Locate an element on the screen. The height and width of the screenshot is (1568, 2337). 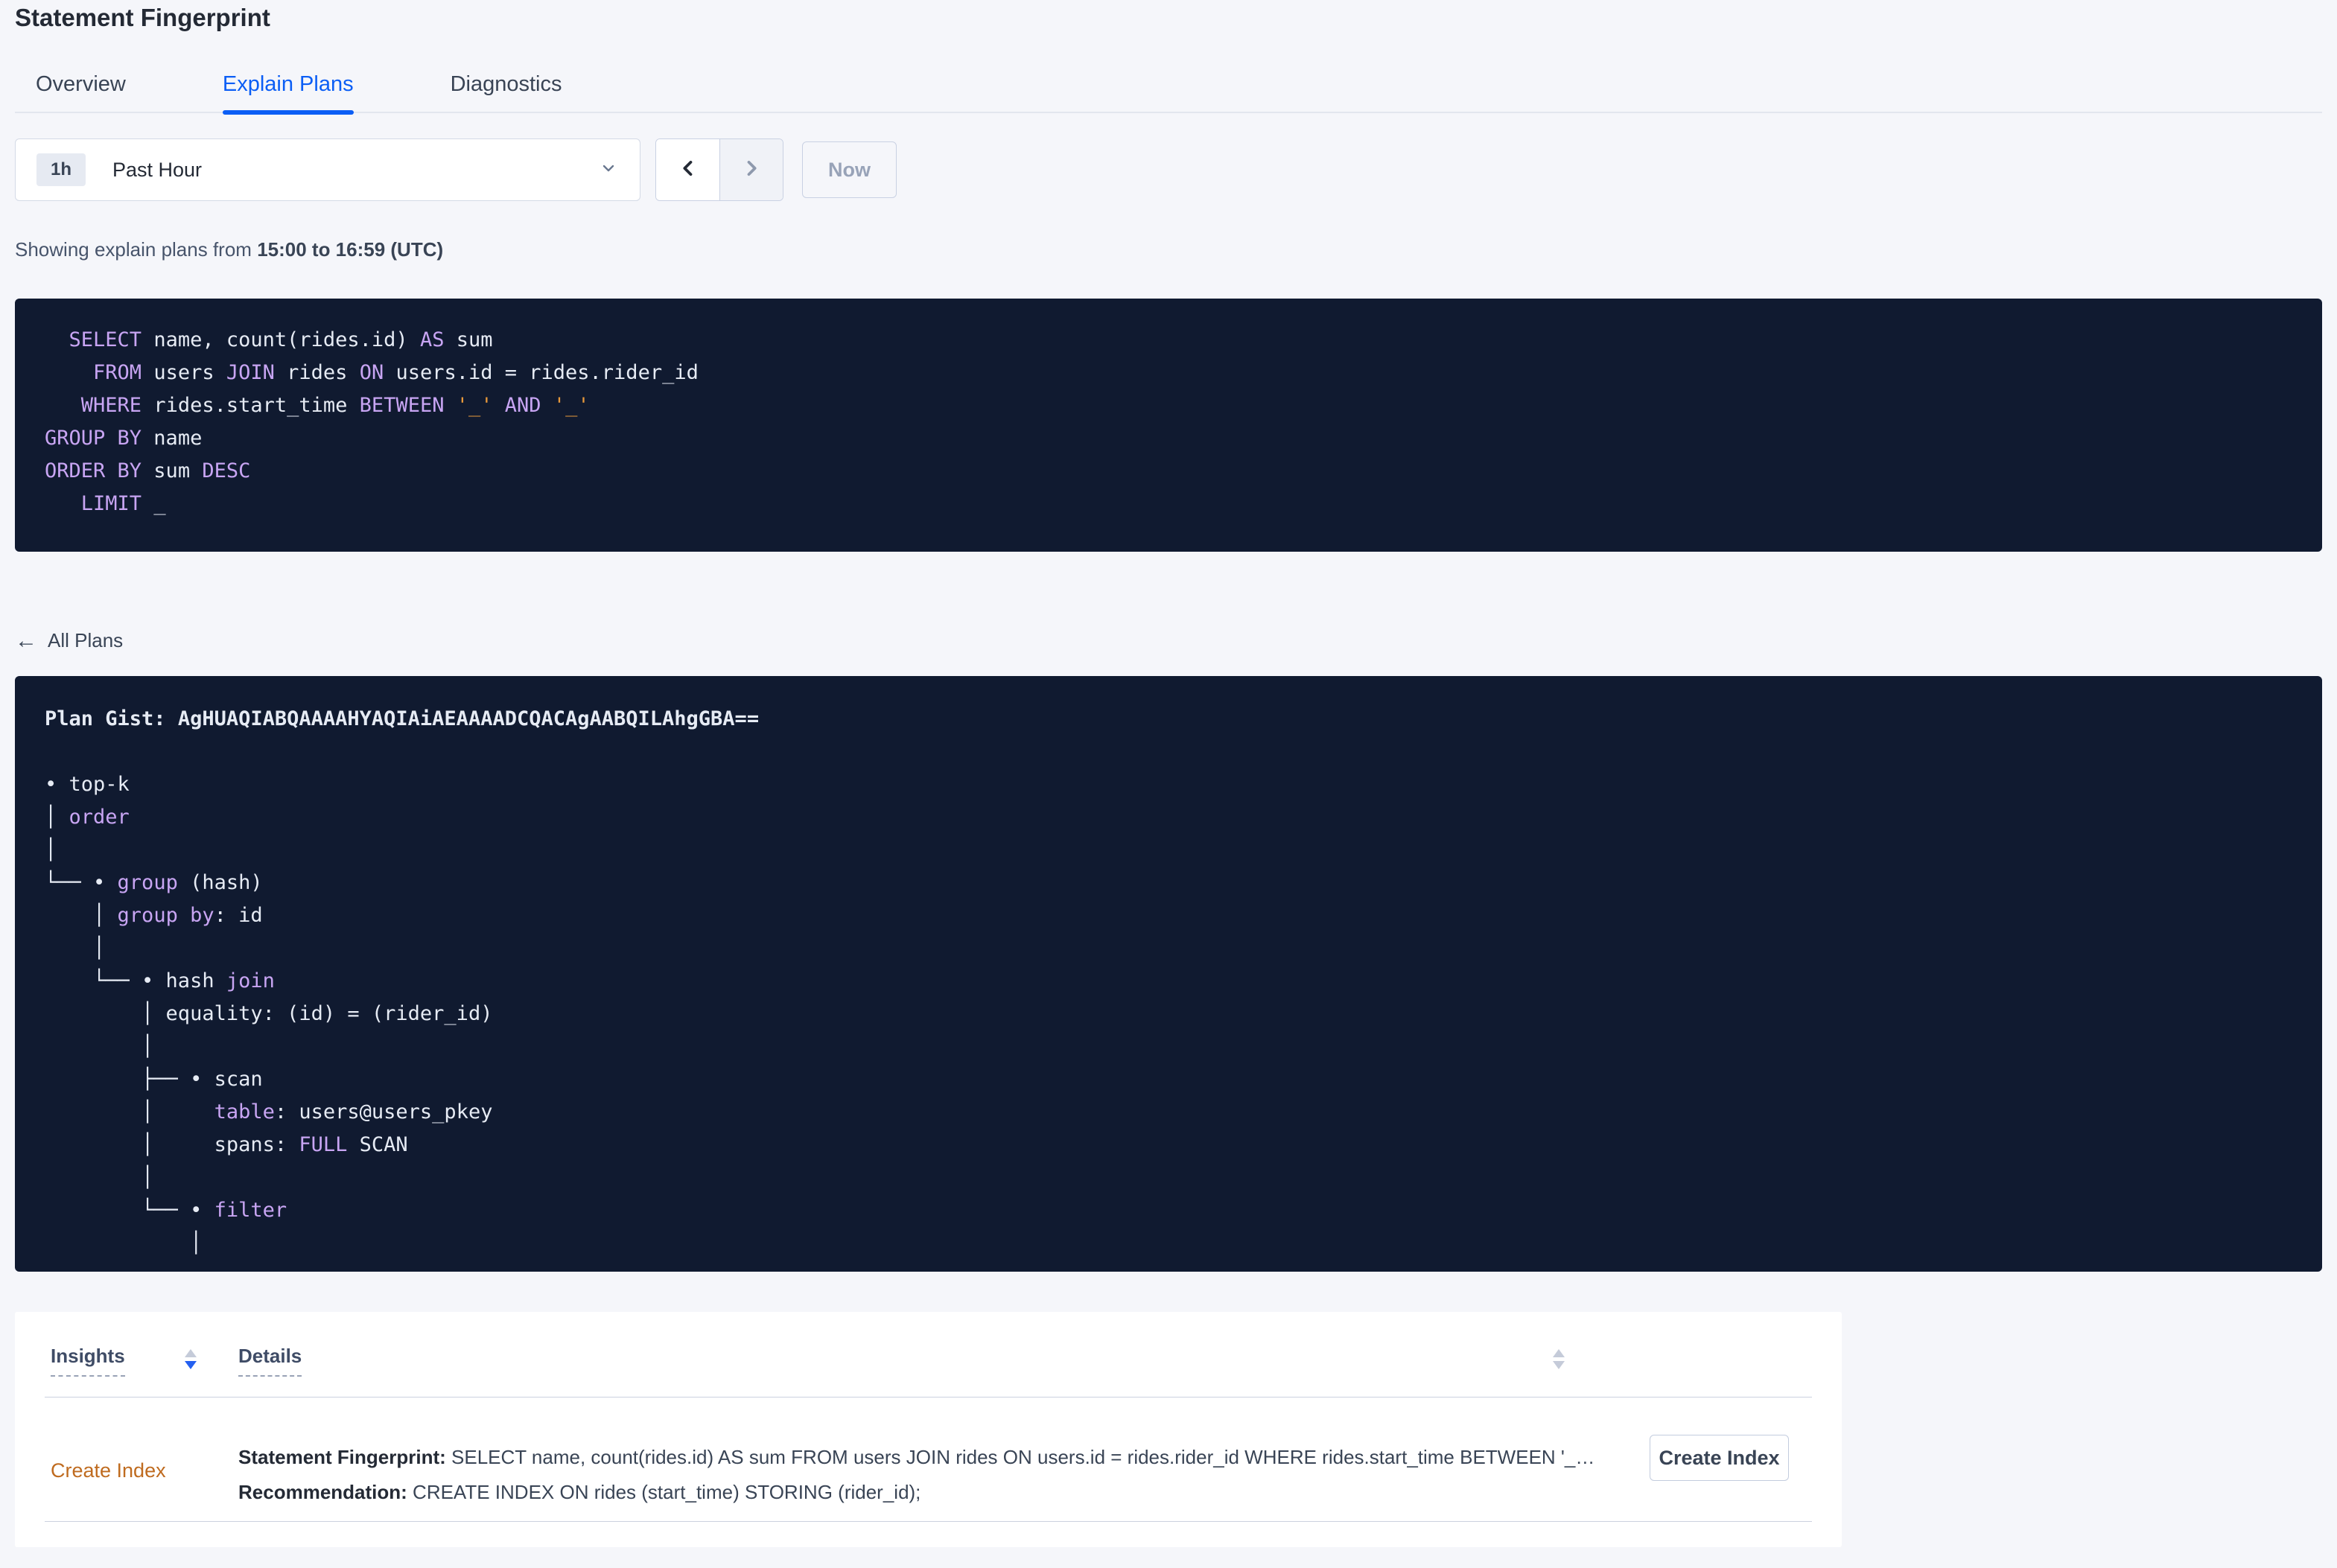
chevron-right-icon is located at coordinates (752, 170).